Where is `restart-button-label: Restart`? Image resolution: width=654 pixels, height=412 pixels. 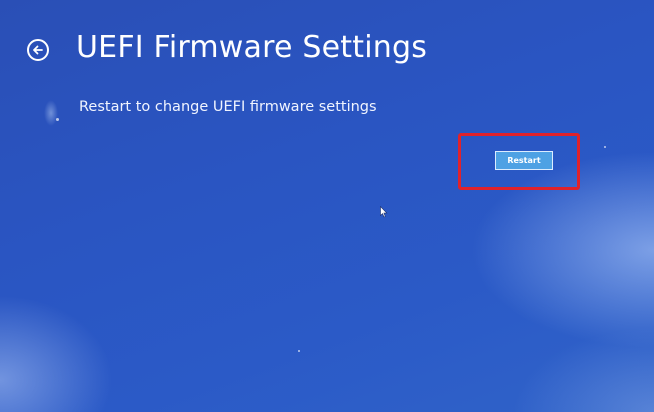 restart-button-label: Restart is located at coordinates (524, 160).